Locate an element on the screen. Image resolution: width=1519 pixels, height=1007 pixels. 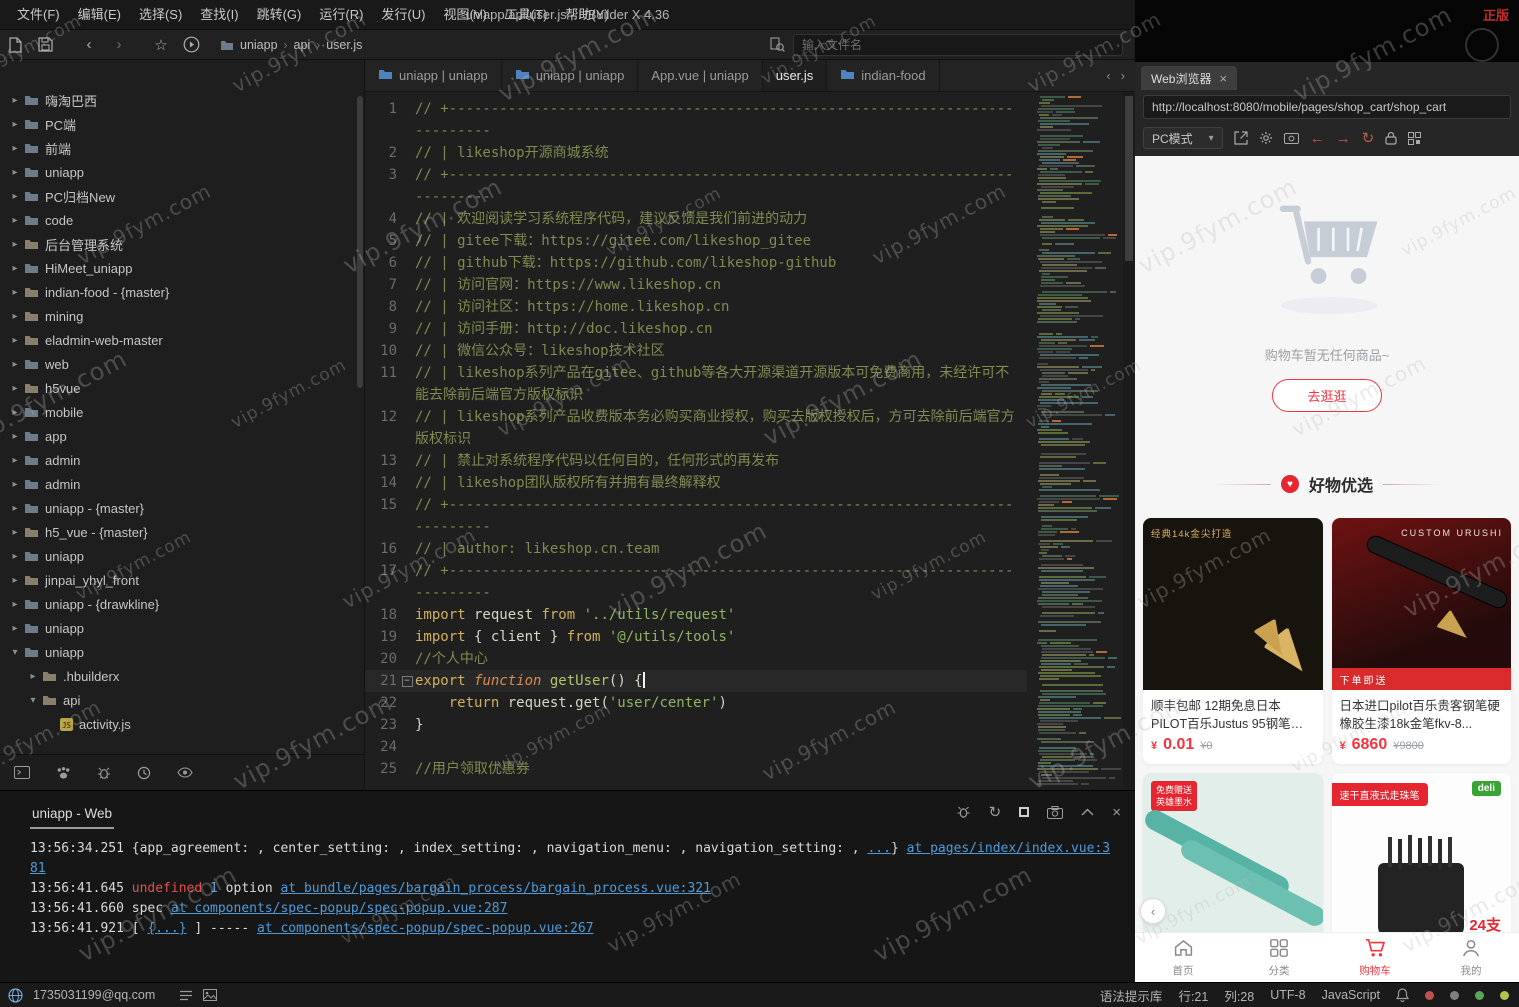
breadcrumb-item: user.js is located at coordinates (344, 45).